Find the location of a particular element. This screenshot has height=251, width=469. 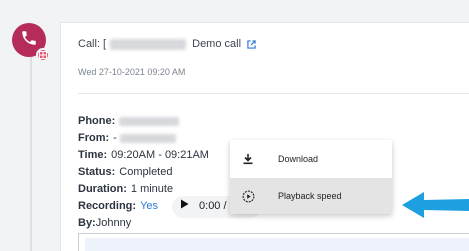

call-title: Call: [ Demo call is located at coordinates (167, 44).